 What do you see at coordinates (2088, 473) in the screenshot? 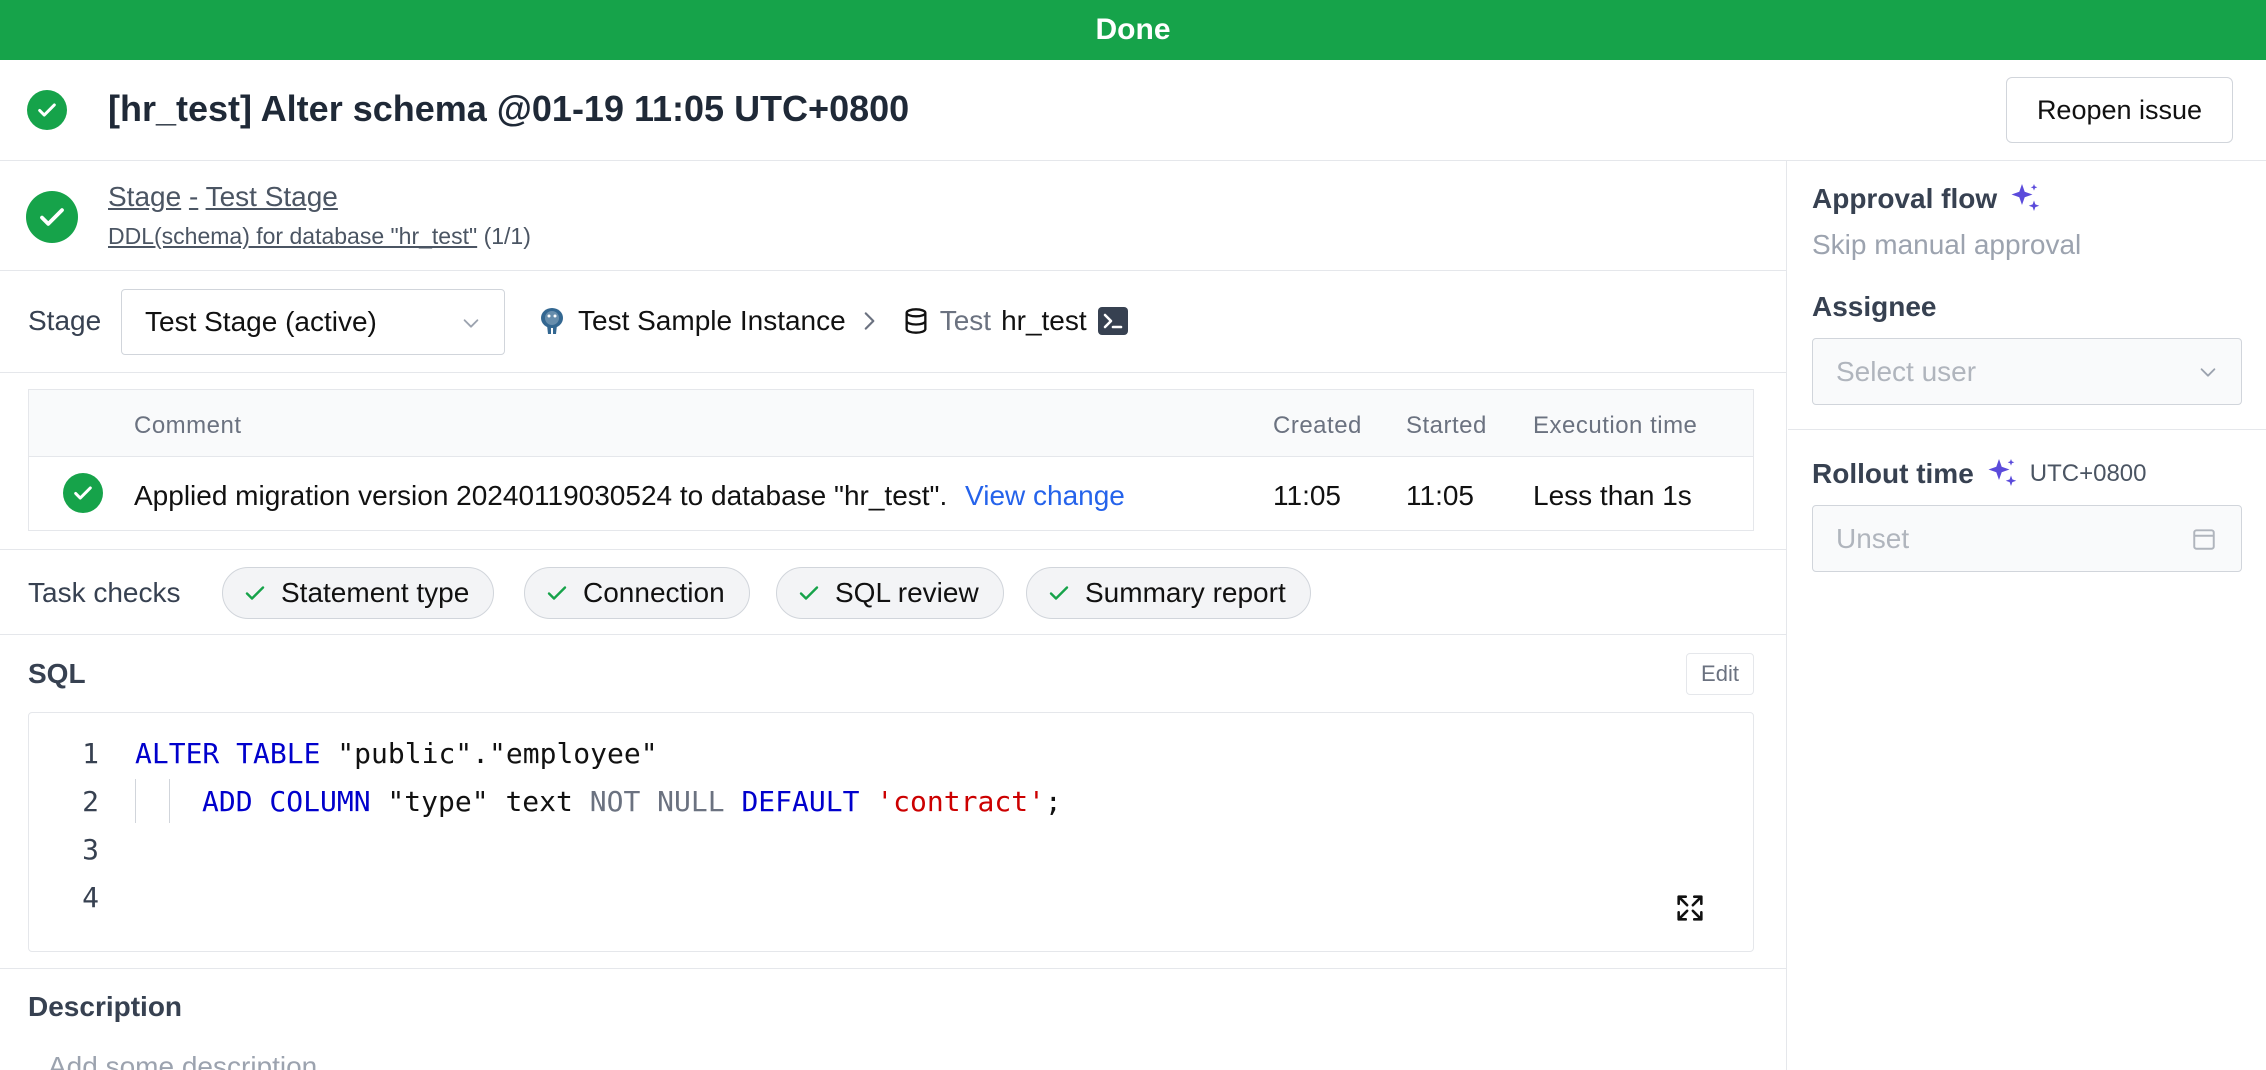
I see `rollout-timezone: UTC+0800` at bounding box center [2088, 473].